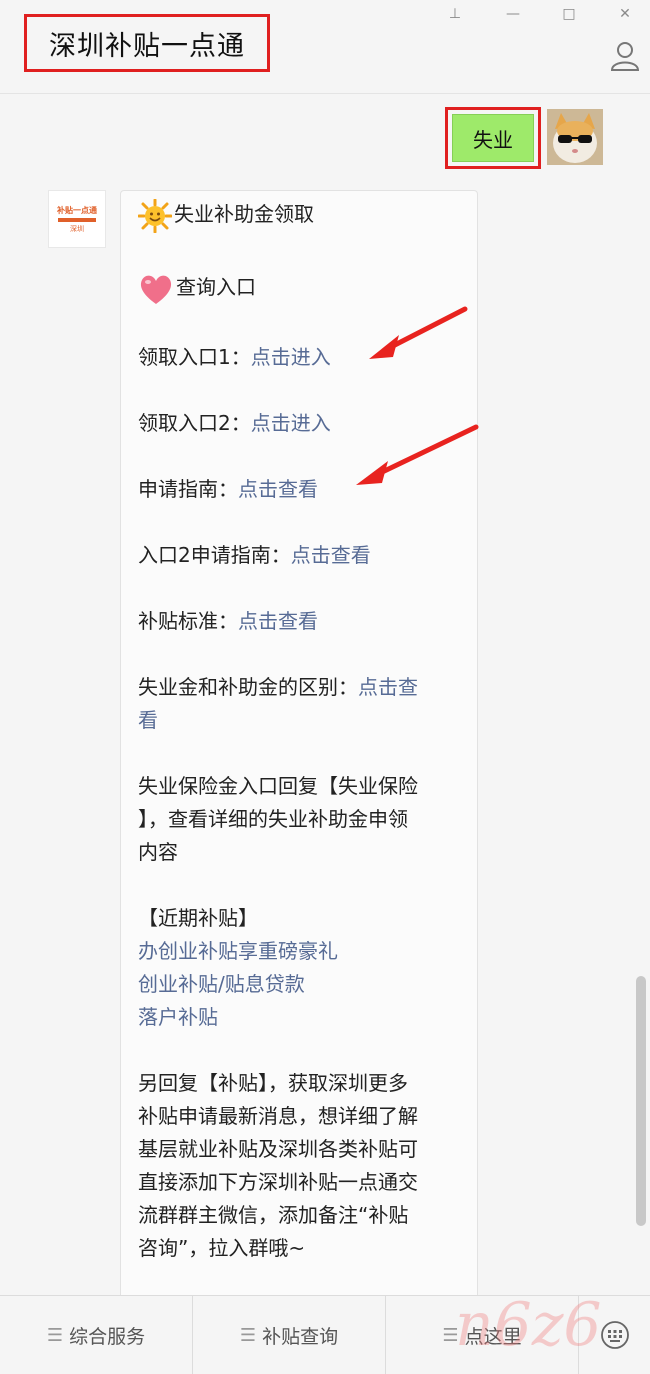 This screenshot has height=1374, width=650. What do you see at coordinates (77, 210) in the screenshot?
I see `bot-avatar-text: 补贴一点通` at bounding box center [77, 210].